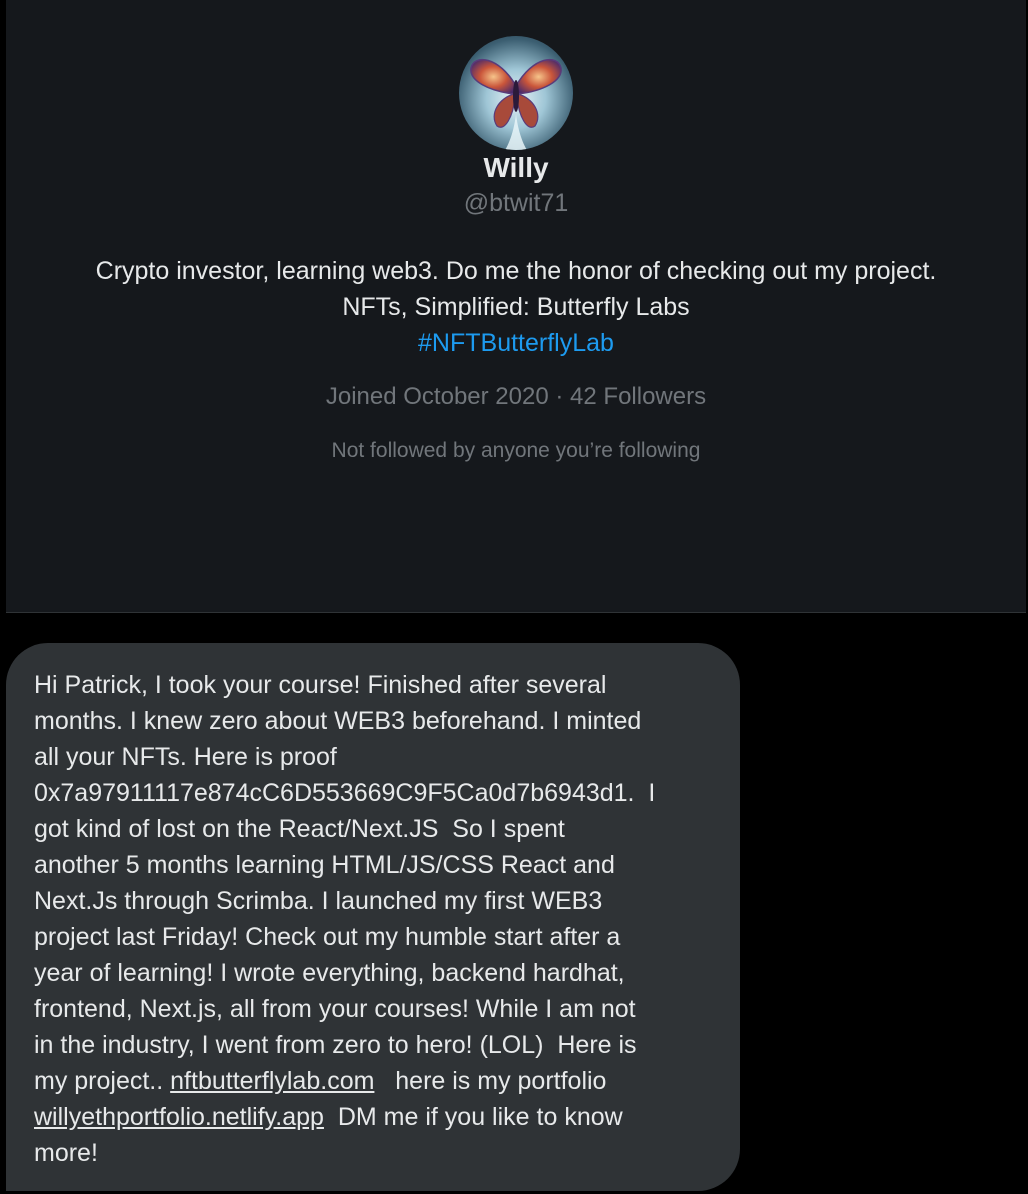 The image size is (1028, 1194). What do you see at coordinates (272, 1081) in the screenshot?
I see `project-link: nftbutterflylab.com` at bounding box center [272, 1081].